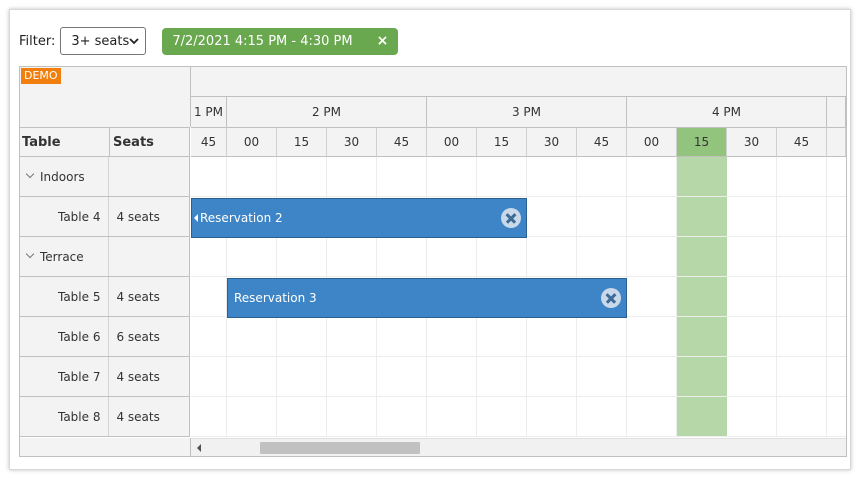  I want to click on event-text: Reservation 2, so click(241, 218).